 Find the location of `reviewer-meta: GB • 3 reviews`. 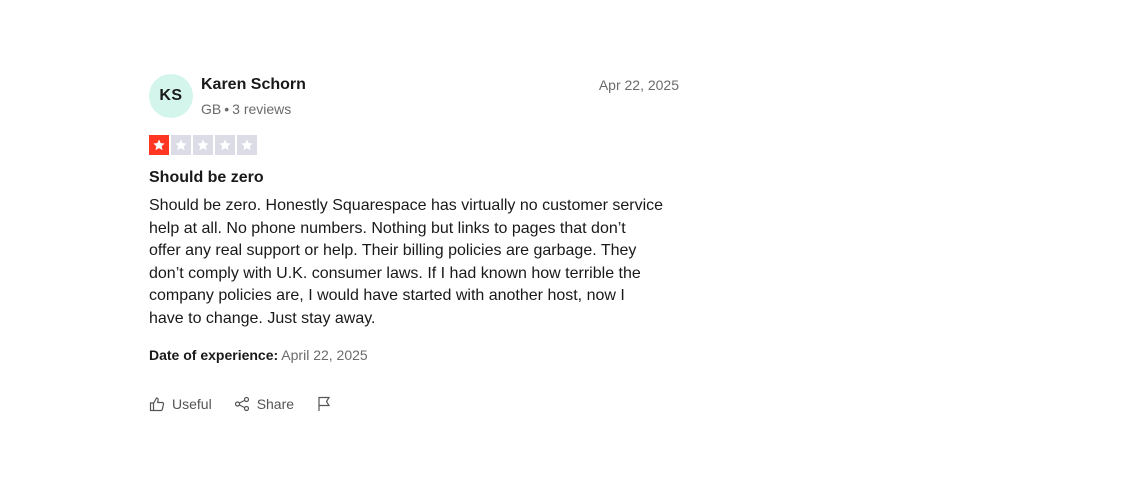

reviewer-meta: GB • 3 reviews is located at coordinates (246, 109).